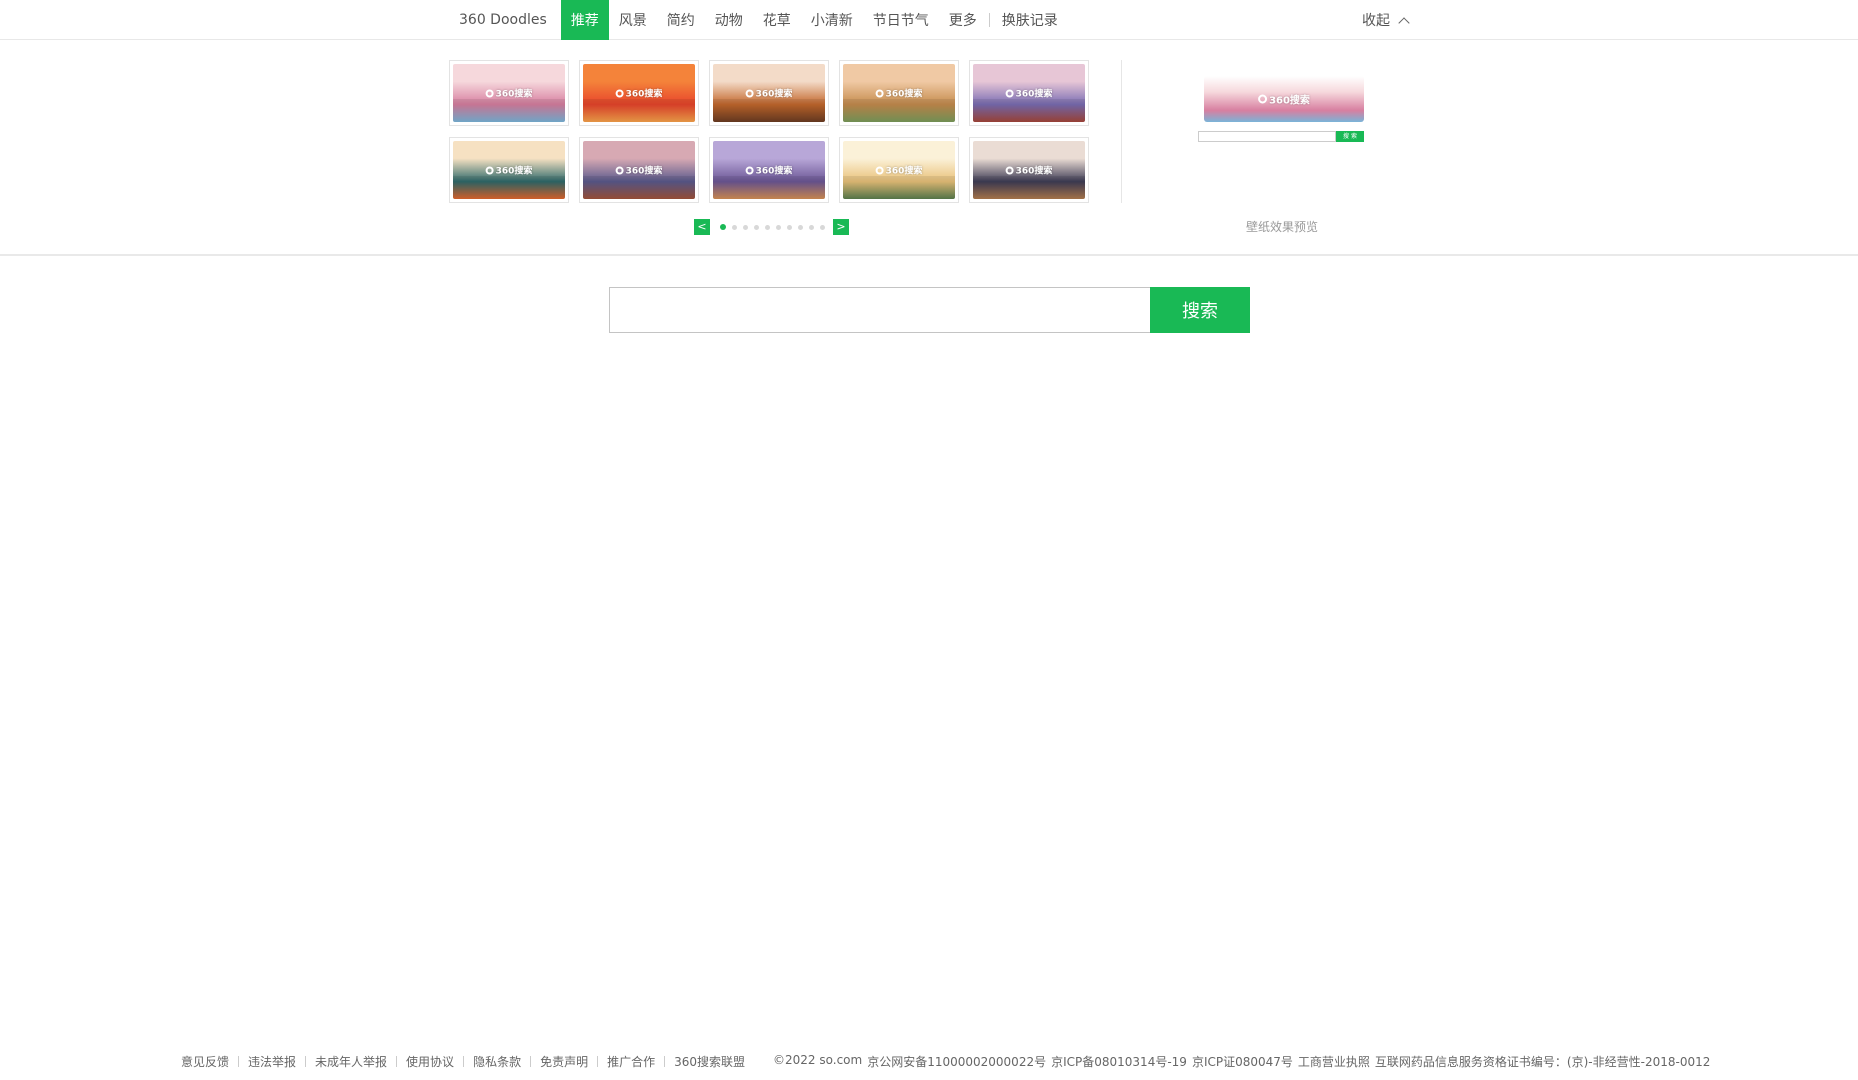 The image size is (1858, 1080). I want to click on page-dots, so click(772, 227).